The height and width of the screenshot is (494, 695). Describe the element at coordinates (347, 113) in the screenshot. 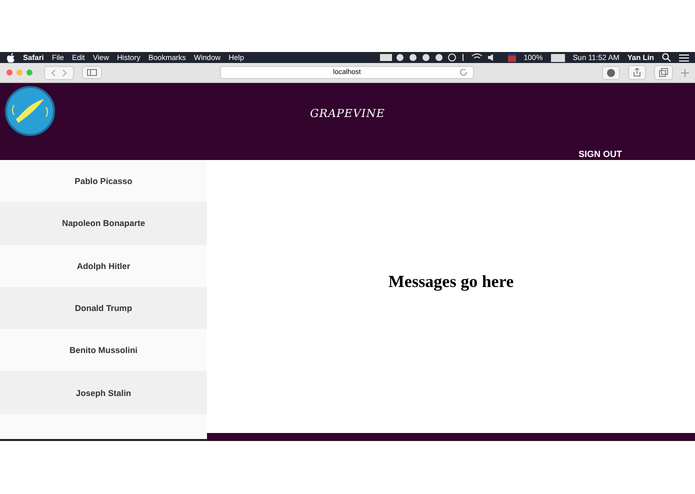

I see `brand-title: GRAPEVINE` at that location.